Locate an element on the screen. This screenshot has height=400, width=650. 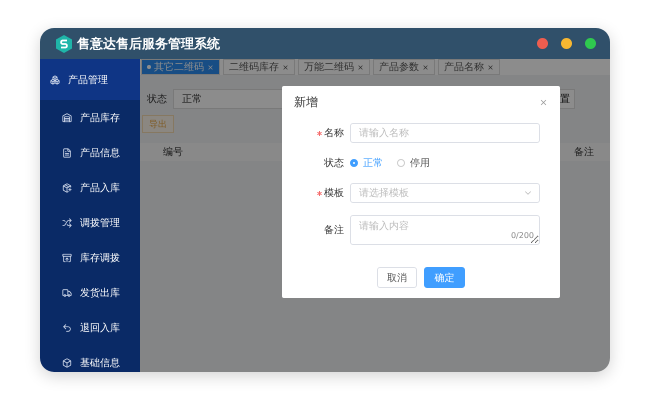
cancel-button: 取消 is located at coordinates (397, 277).